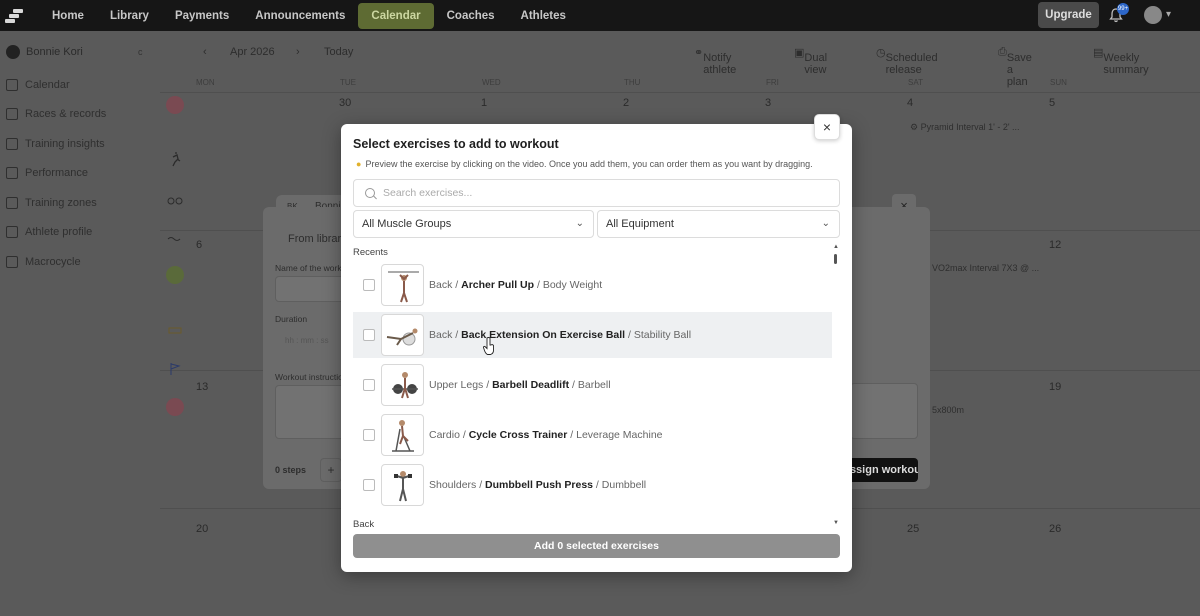 This screenshot has height=616, width=1200. I want to click on close-icon: ×, so click(827, 127).